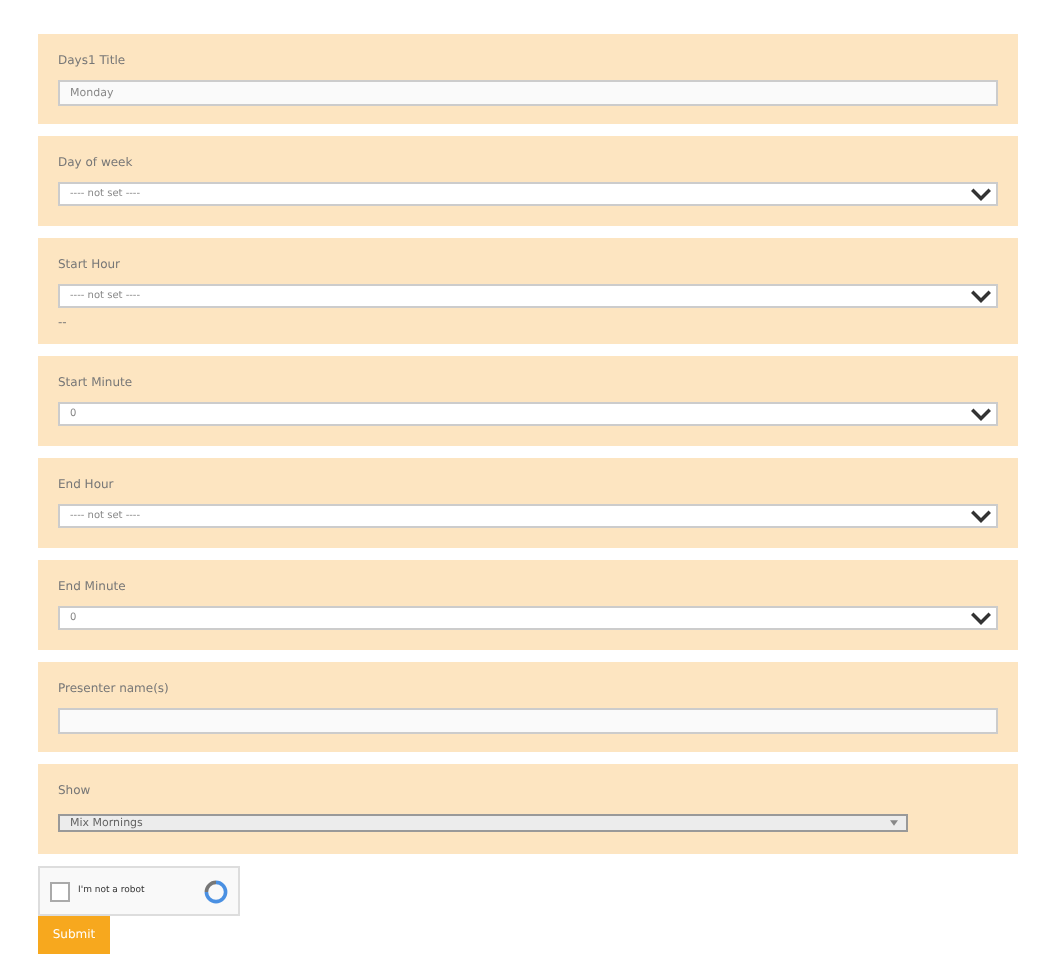  Describe the element at coordinates (60, 891) in the screenshot. I see `captcha-checkbox` at that location.